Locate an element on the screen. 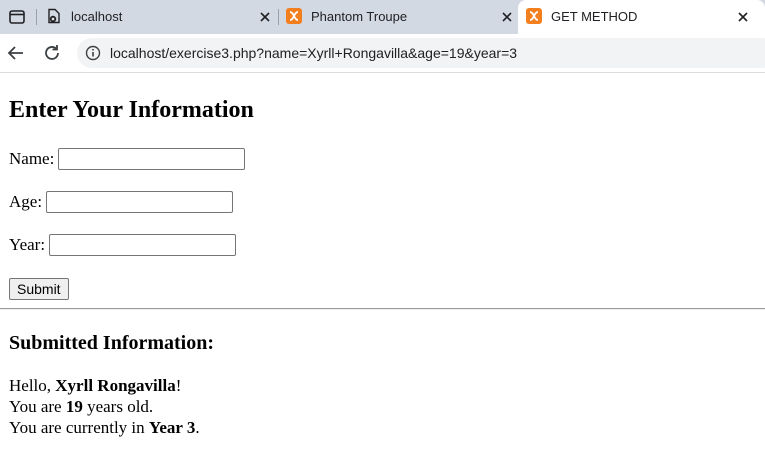 This screenshot has height=460, width=765. year-suffix: . is located at coordinates (197, 427).